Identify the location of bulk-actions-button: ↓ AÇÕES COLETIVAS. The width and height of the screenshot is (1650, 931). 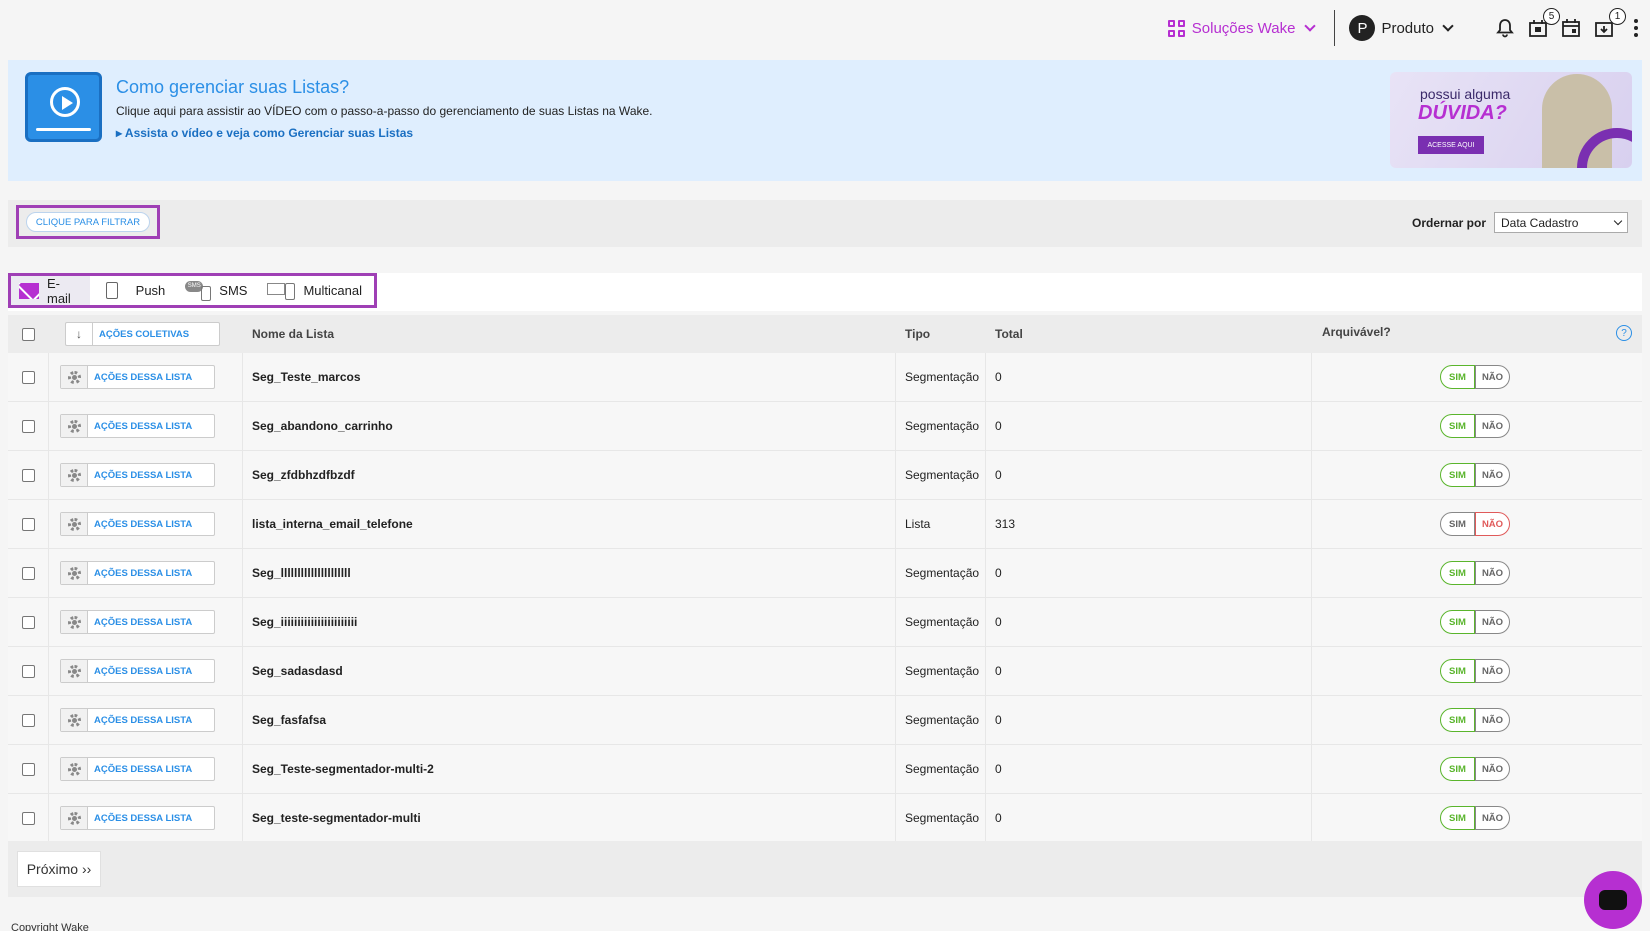
(142, 334).